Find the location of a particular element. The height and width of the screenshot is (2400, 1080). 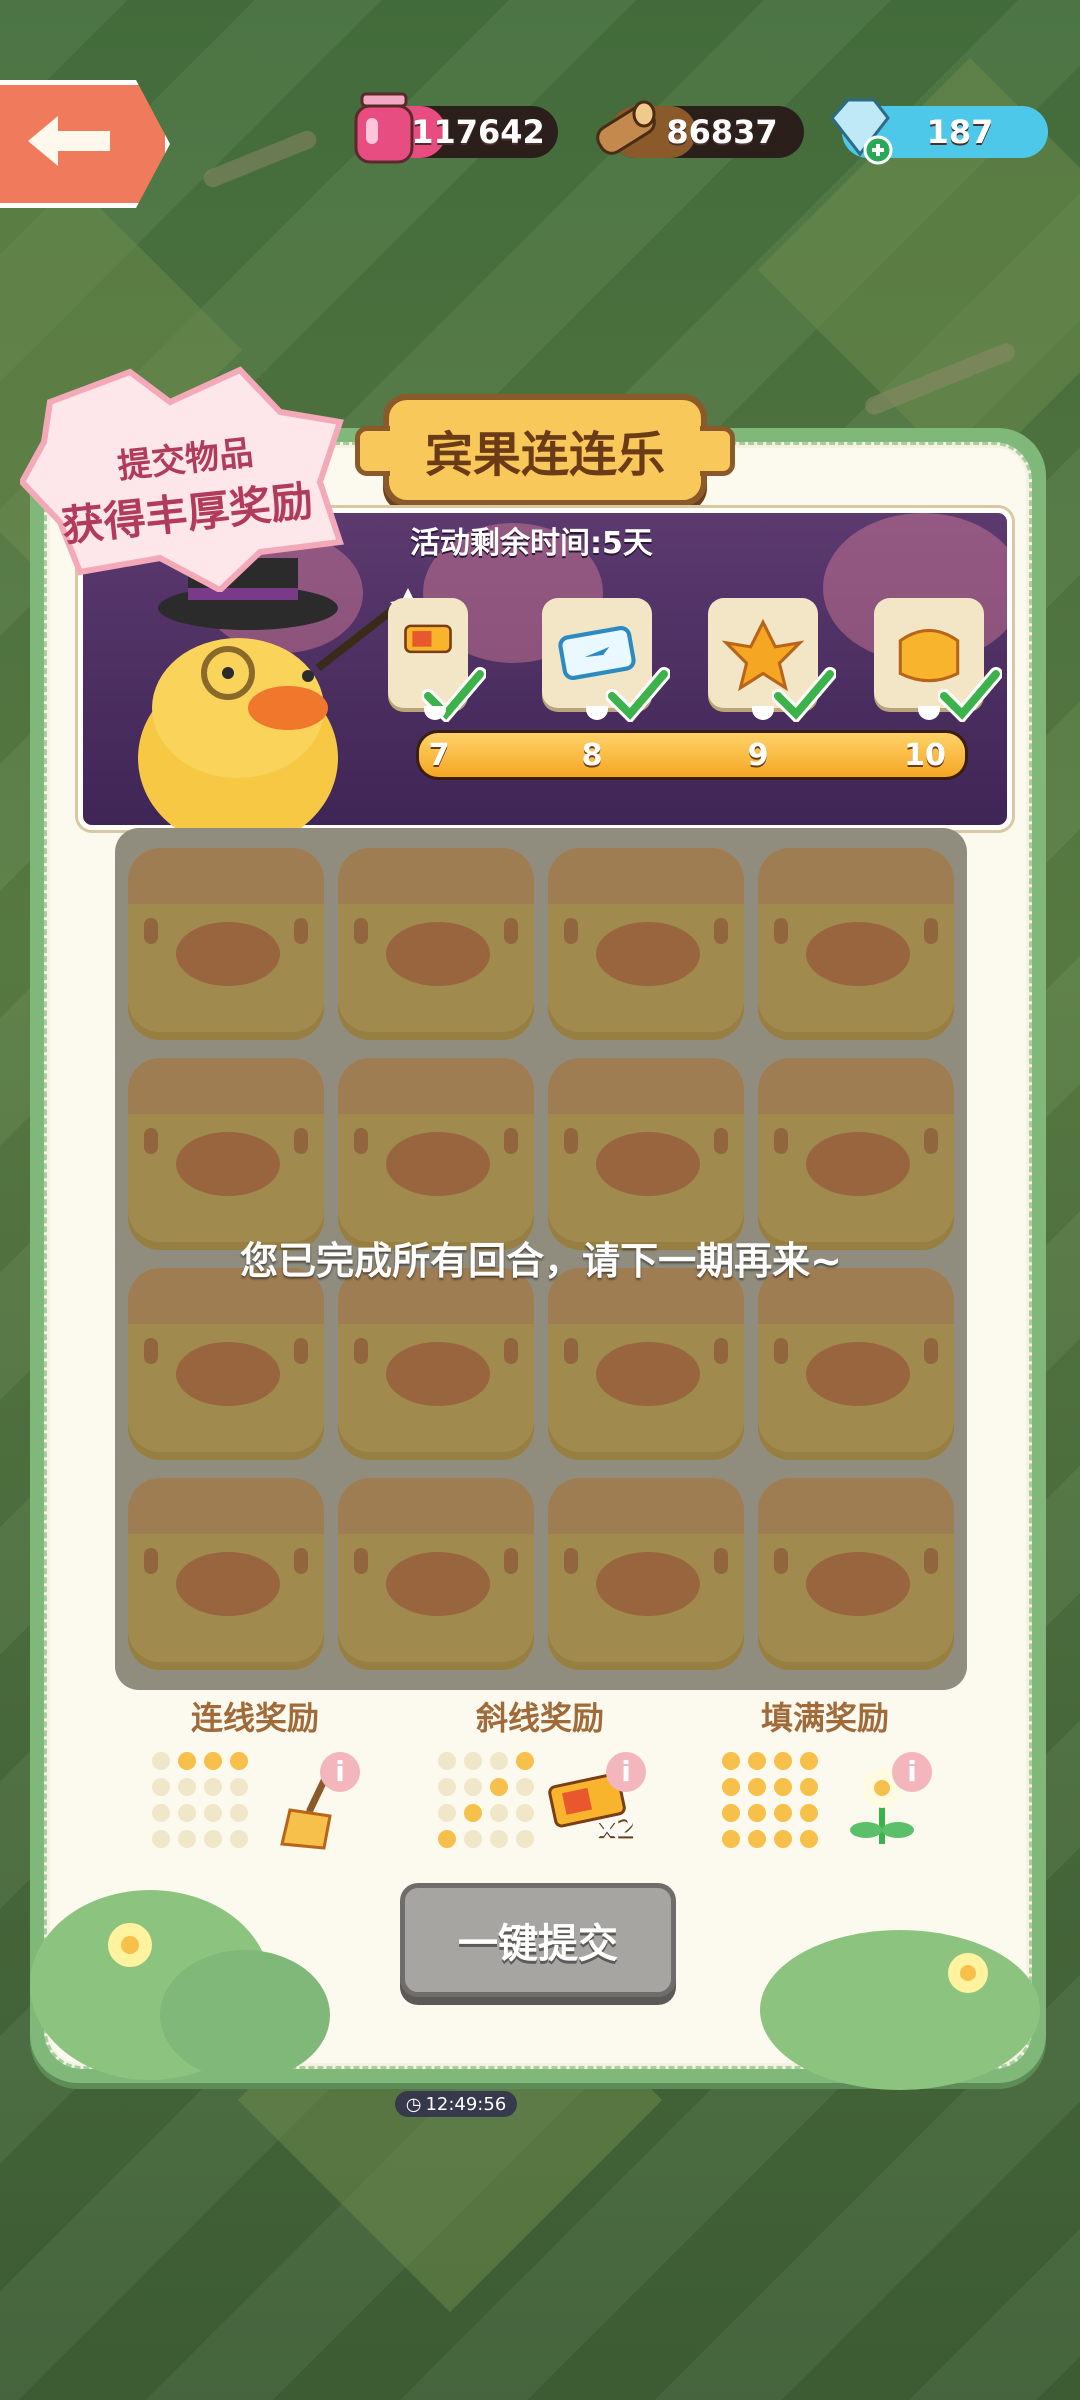

progress-fill is located at coordinates (692, 755).